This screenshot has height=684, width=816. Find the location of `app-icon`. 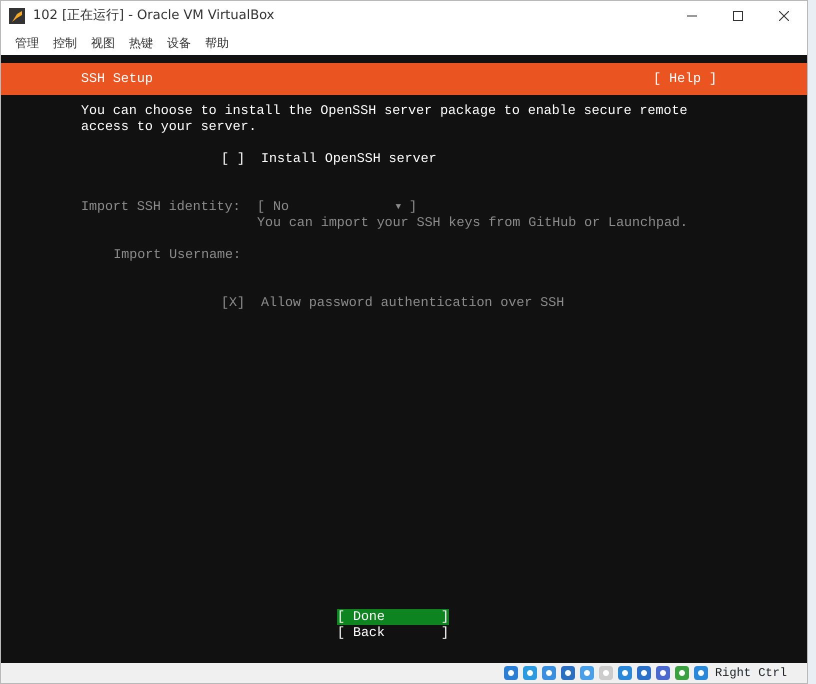

app-icon is located at coordinates (17, 16).